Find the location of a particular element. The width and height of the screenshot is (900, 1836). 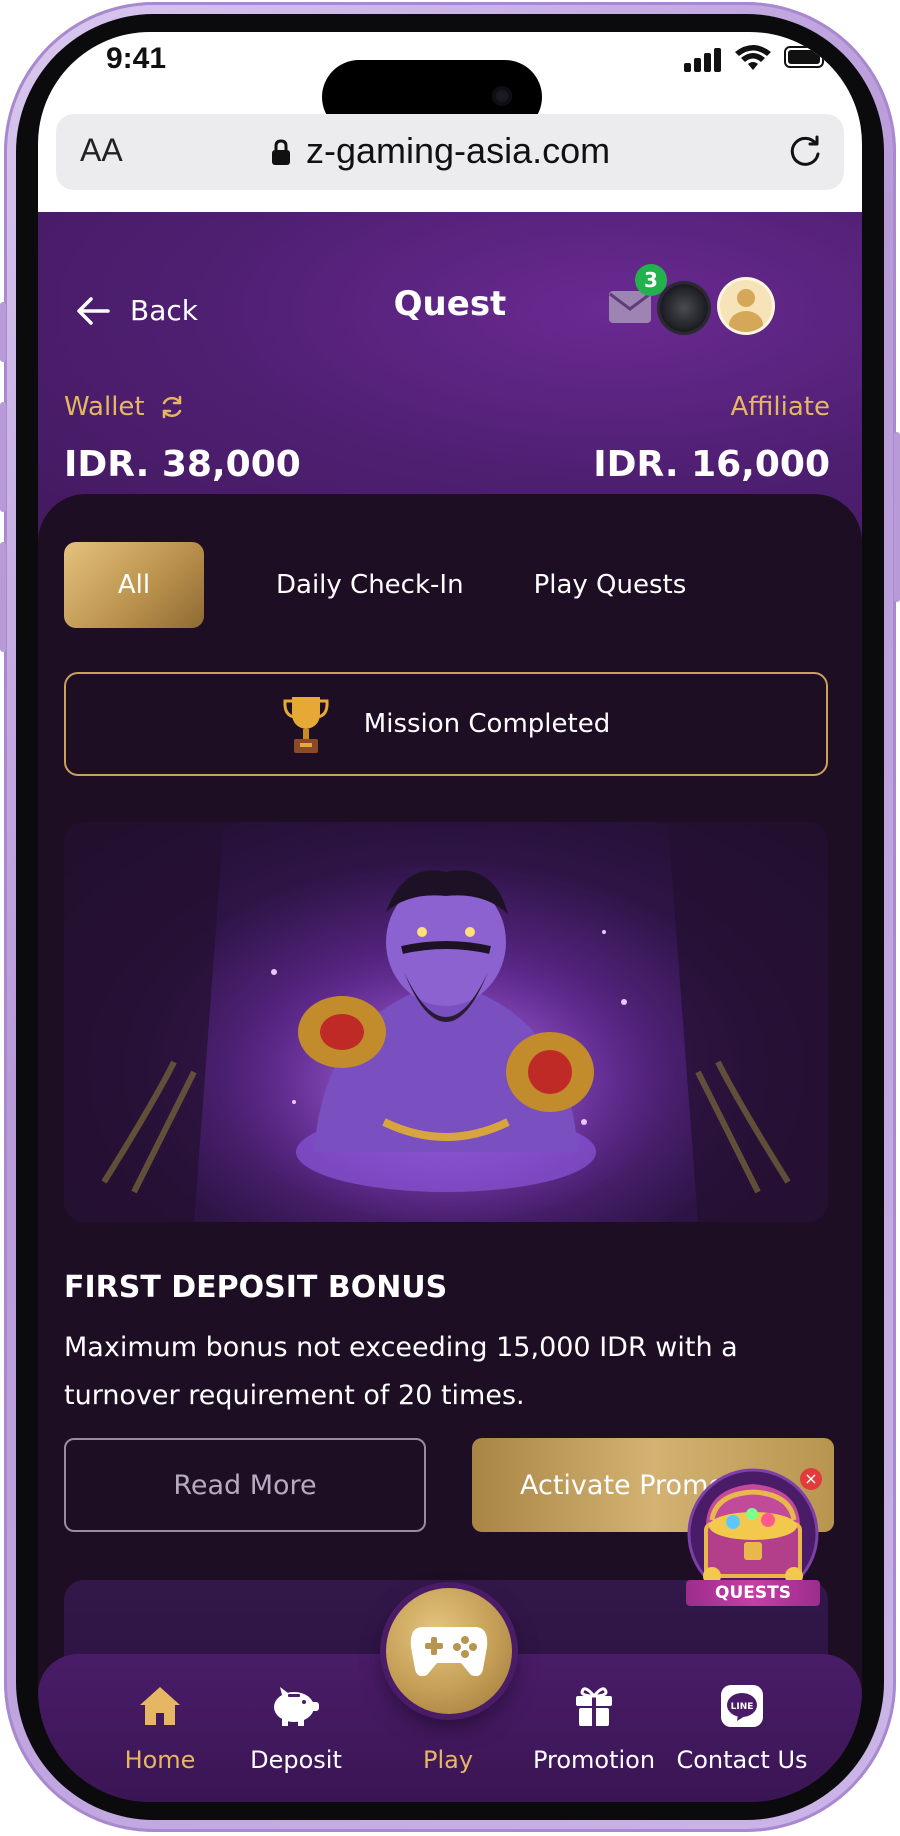

tab-daily-check-in: Daily Check-In is located at coordinates (370, 585).